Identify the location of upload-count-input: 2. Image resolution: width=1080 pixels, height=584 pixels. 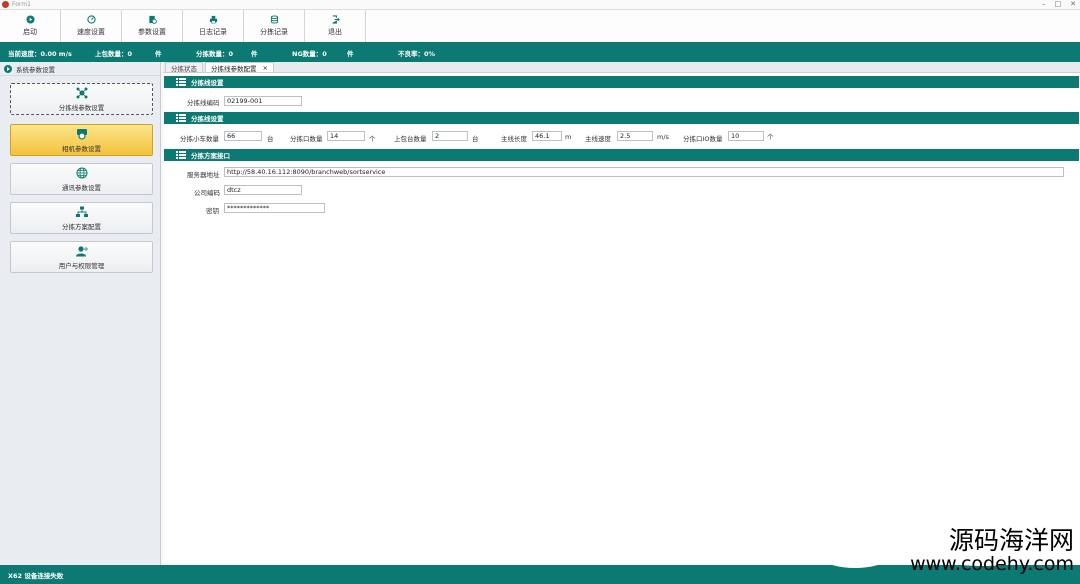
(450, 136).